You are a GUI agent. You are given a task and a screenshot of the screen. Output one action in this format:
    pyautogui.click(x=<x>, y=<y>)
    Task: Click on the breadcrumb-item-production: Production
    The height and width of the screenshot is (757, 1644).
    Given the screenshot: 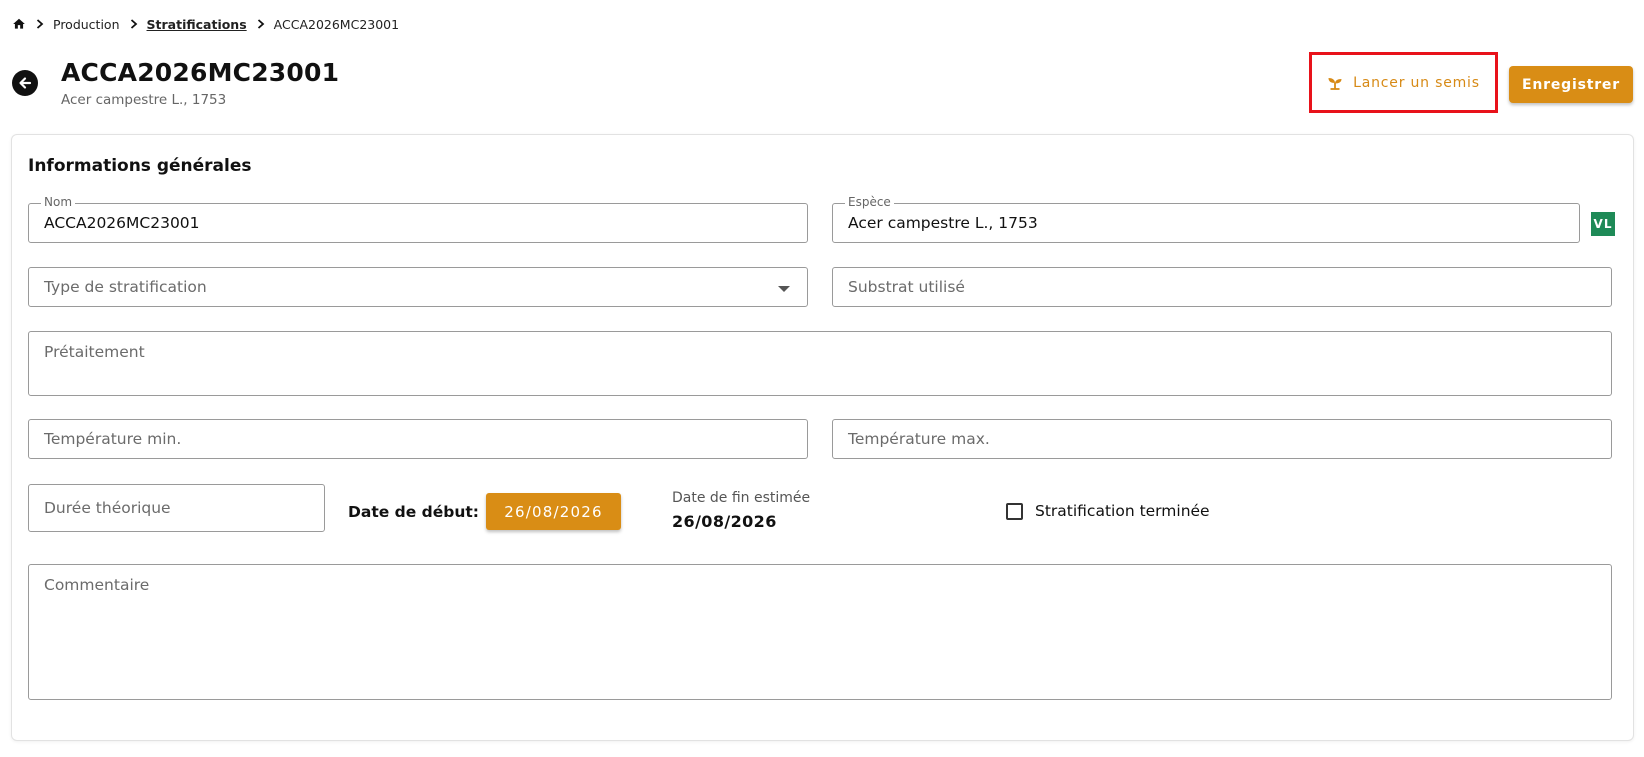 What is the action you would take?
    pyautogui.click(x=86, y=24)
    